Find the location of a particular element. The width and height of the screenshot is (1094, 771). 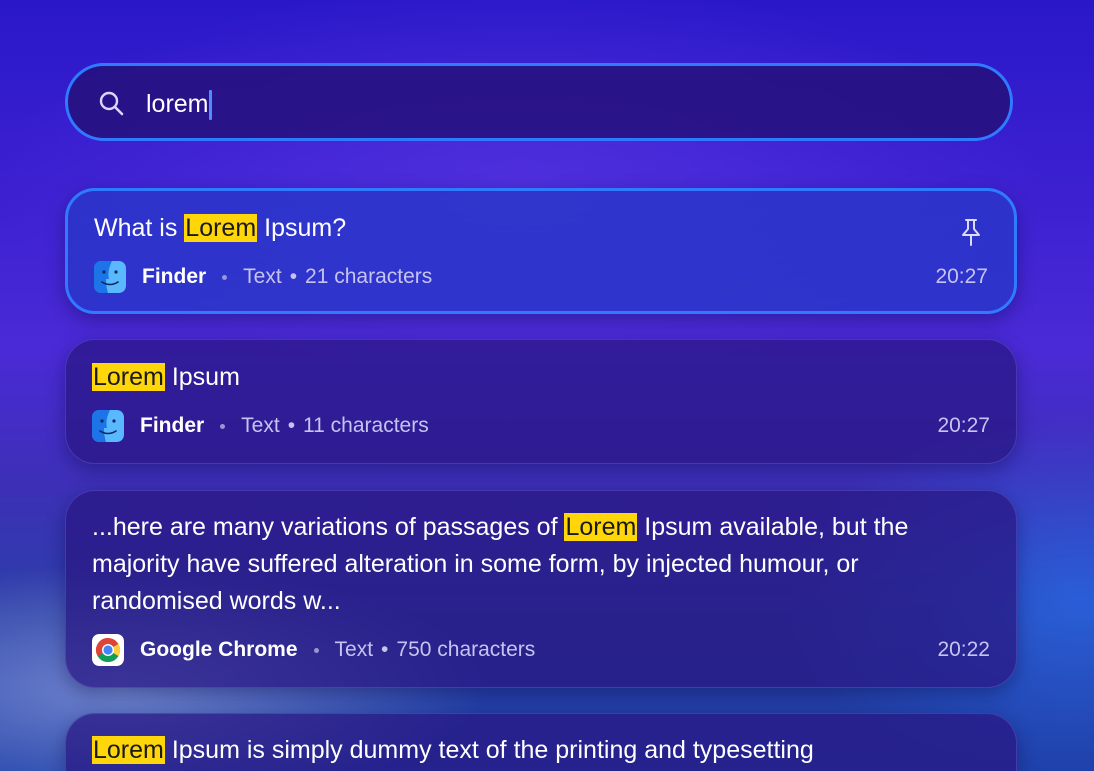

result-title: What is Lorem Ipsum? is located at coordinates (220, 228).